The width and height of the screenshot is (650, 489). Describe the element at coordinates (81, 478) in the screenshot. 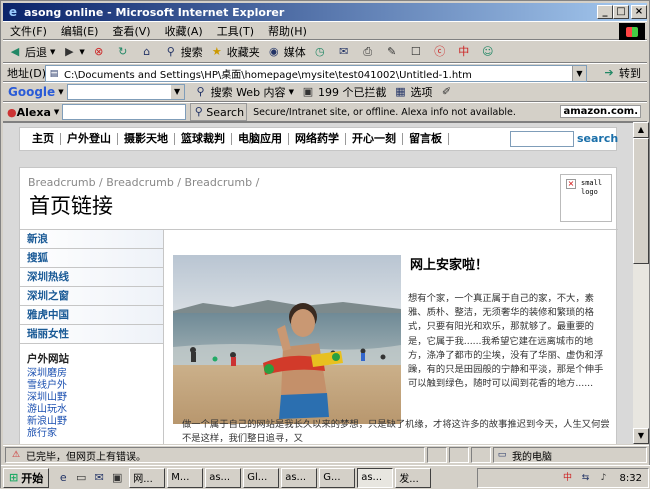

I see `quicklaunch-desktop-icon: ▭` at that location.